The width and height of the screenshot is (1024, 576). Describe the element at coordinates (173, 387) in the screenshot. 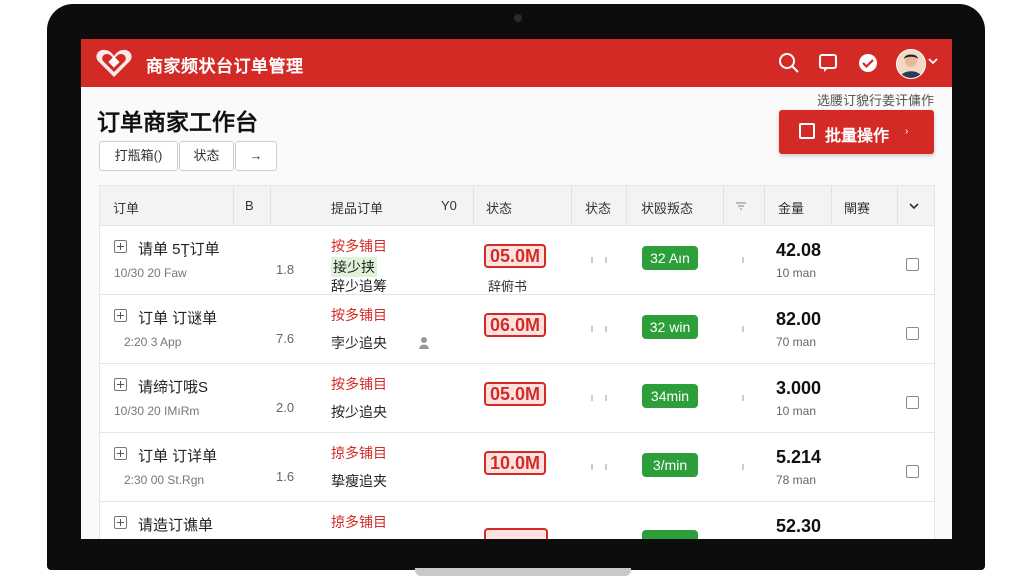

I see `order-title: 请缔订哦S` at that location.